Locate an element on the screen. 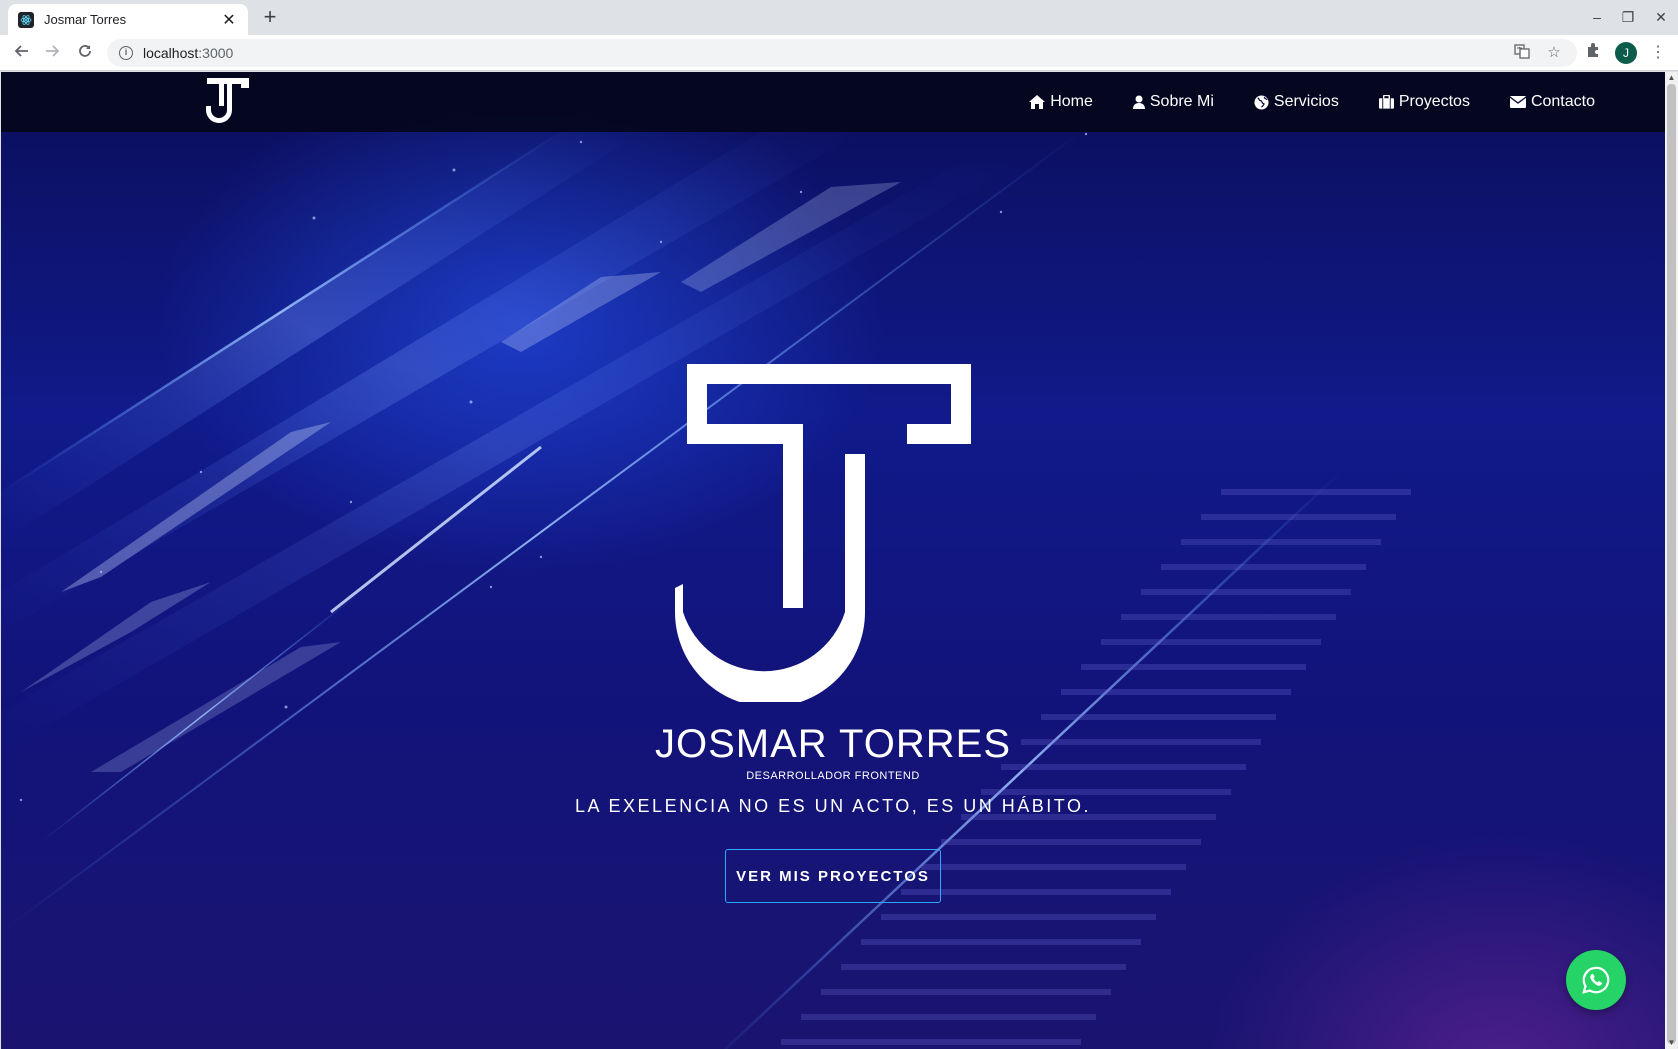  nav-item-label: Sobre Mi is located at coordinates (1181, 101).